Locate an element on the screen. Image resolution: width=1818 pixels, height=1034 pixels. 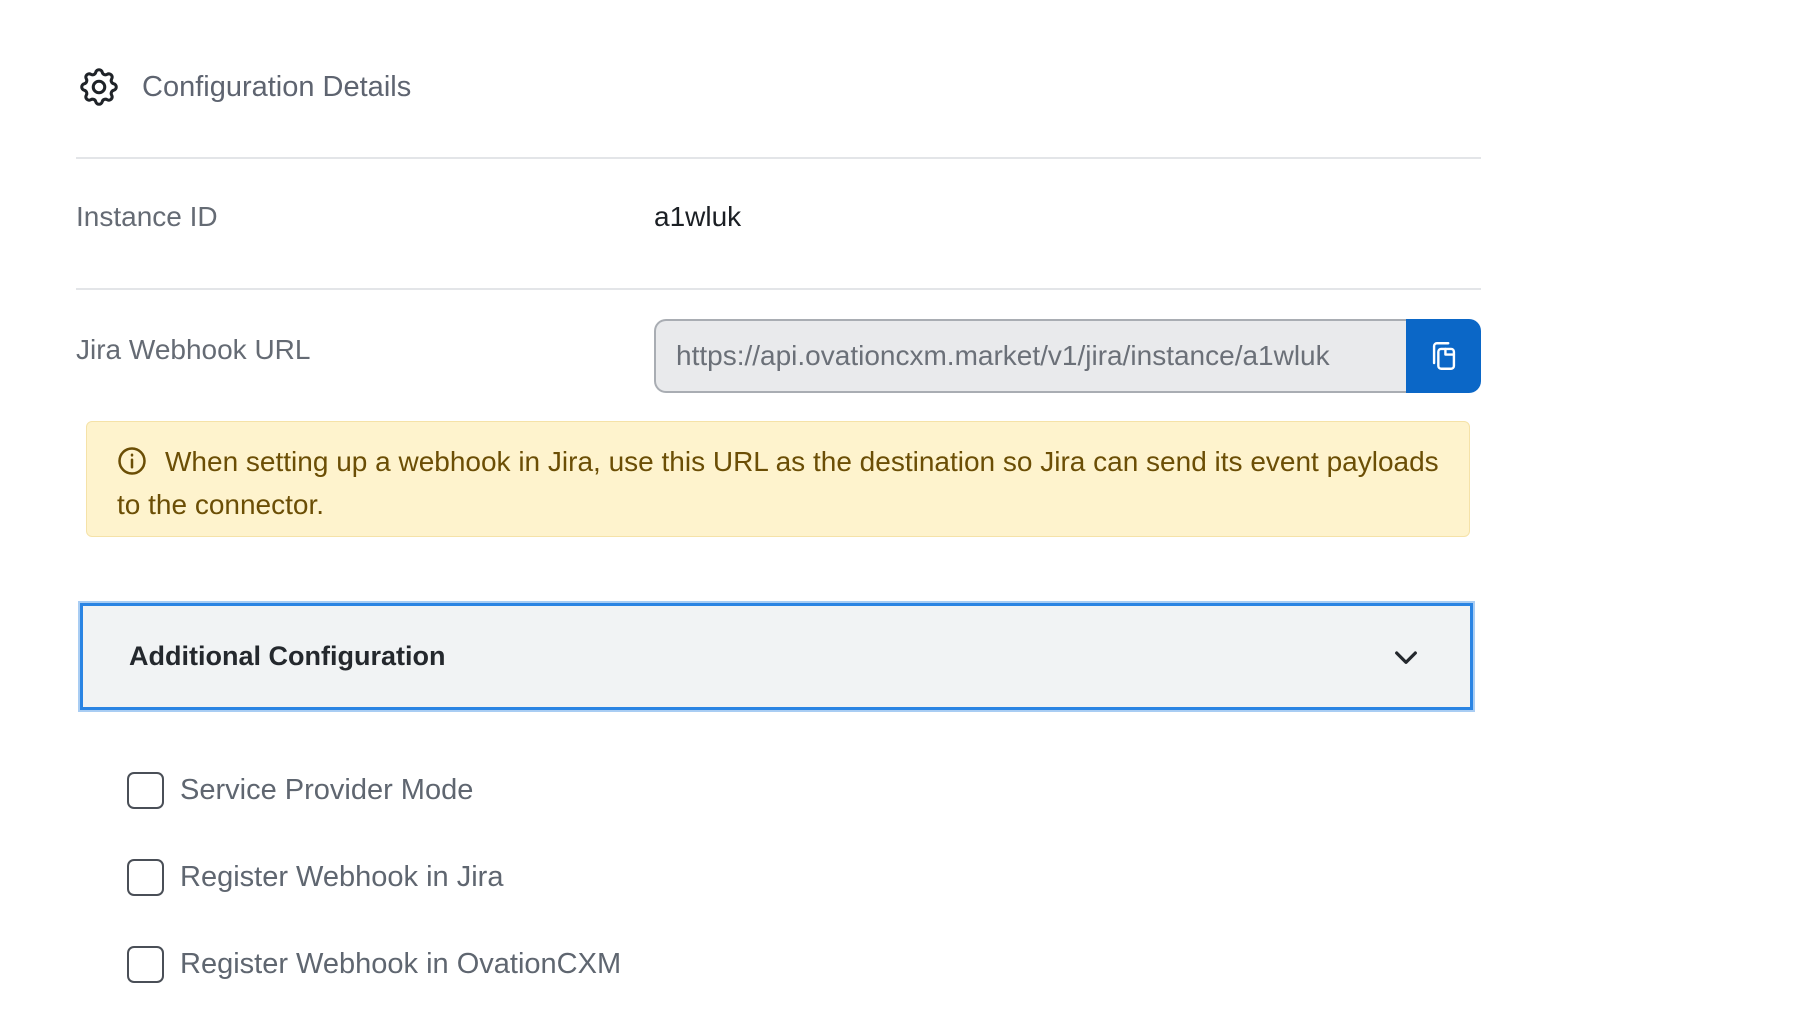
copy-url-button is located at coordinates (1443, 356).